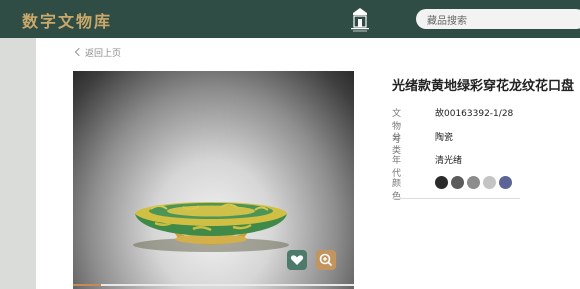  What do you see at coordinates (360, 20) in the screenshot?
I see `museum-emblem-icon` at bounding box center [360, 20].